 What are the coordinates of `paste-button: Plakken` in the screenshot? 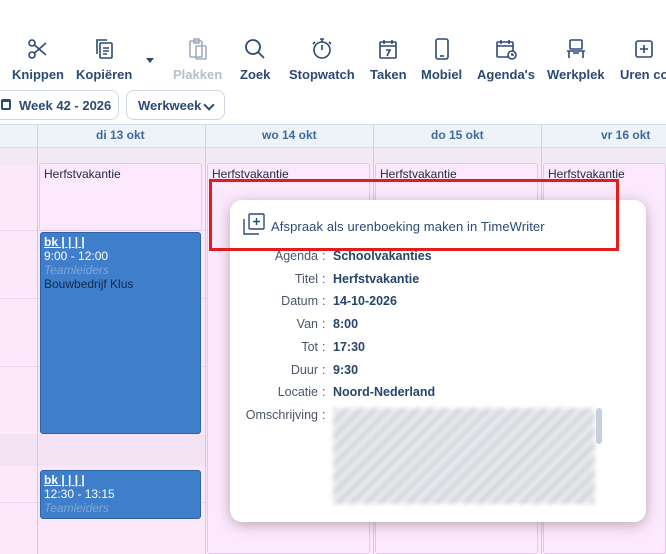 It's located at (197, 61).